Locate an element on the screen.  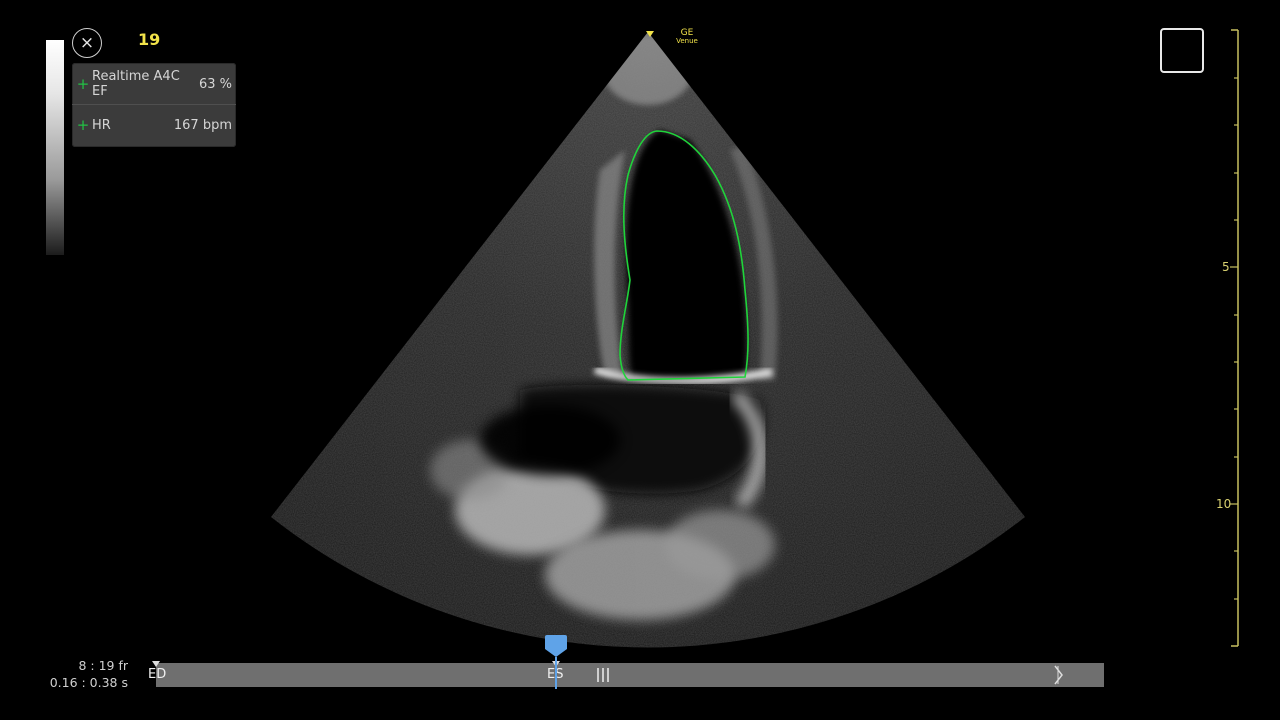
grayscale-bar is located at coordinates (55, 147).